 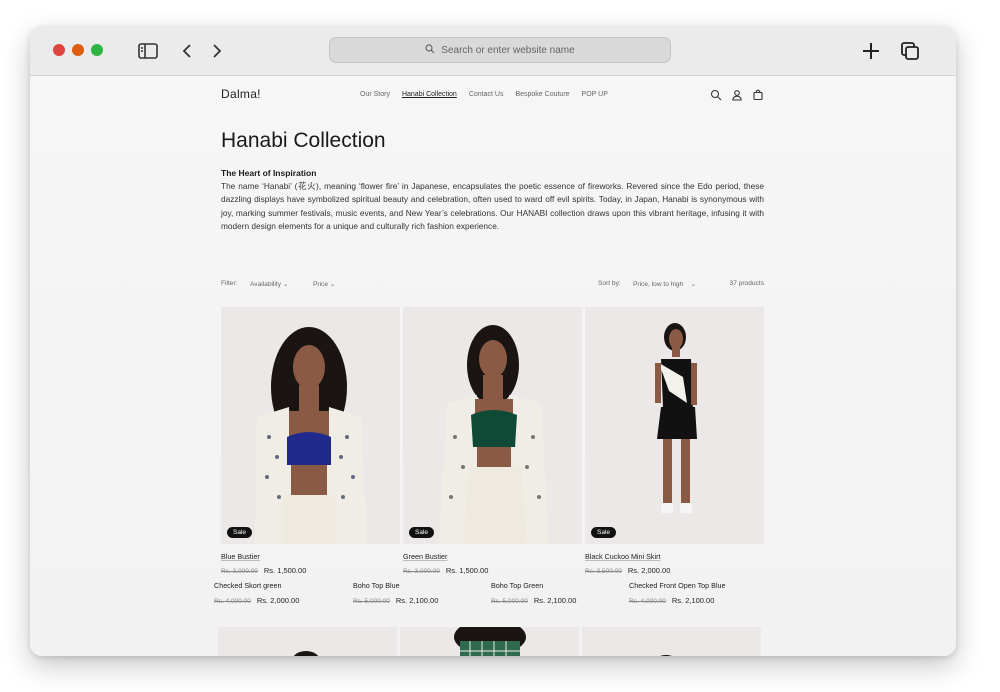 I want to click on product-name: Checked Front Open Top Blue, so click(x=677, y=585).